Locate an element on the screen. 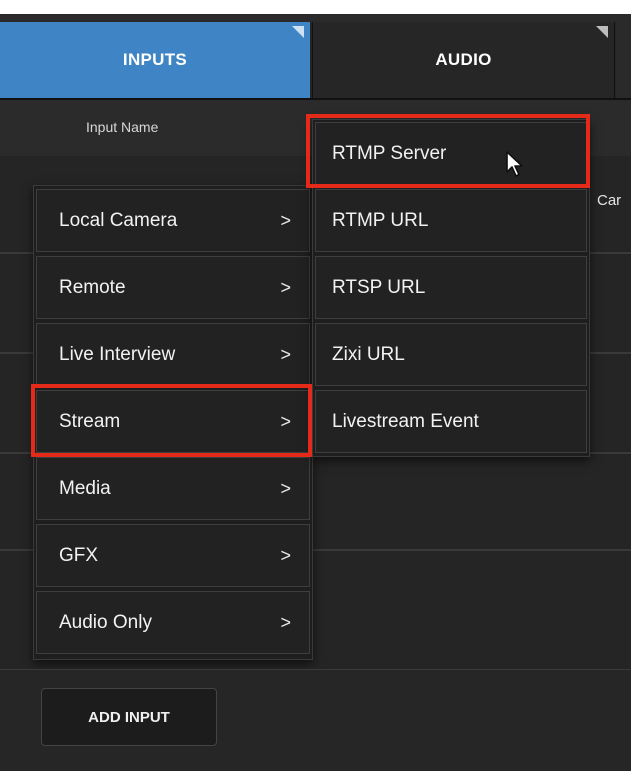 Image resolution: width=631 pixels, height=771 pixels. tab-inputs-label: INPUTS is located at coordinates (155, 59).